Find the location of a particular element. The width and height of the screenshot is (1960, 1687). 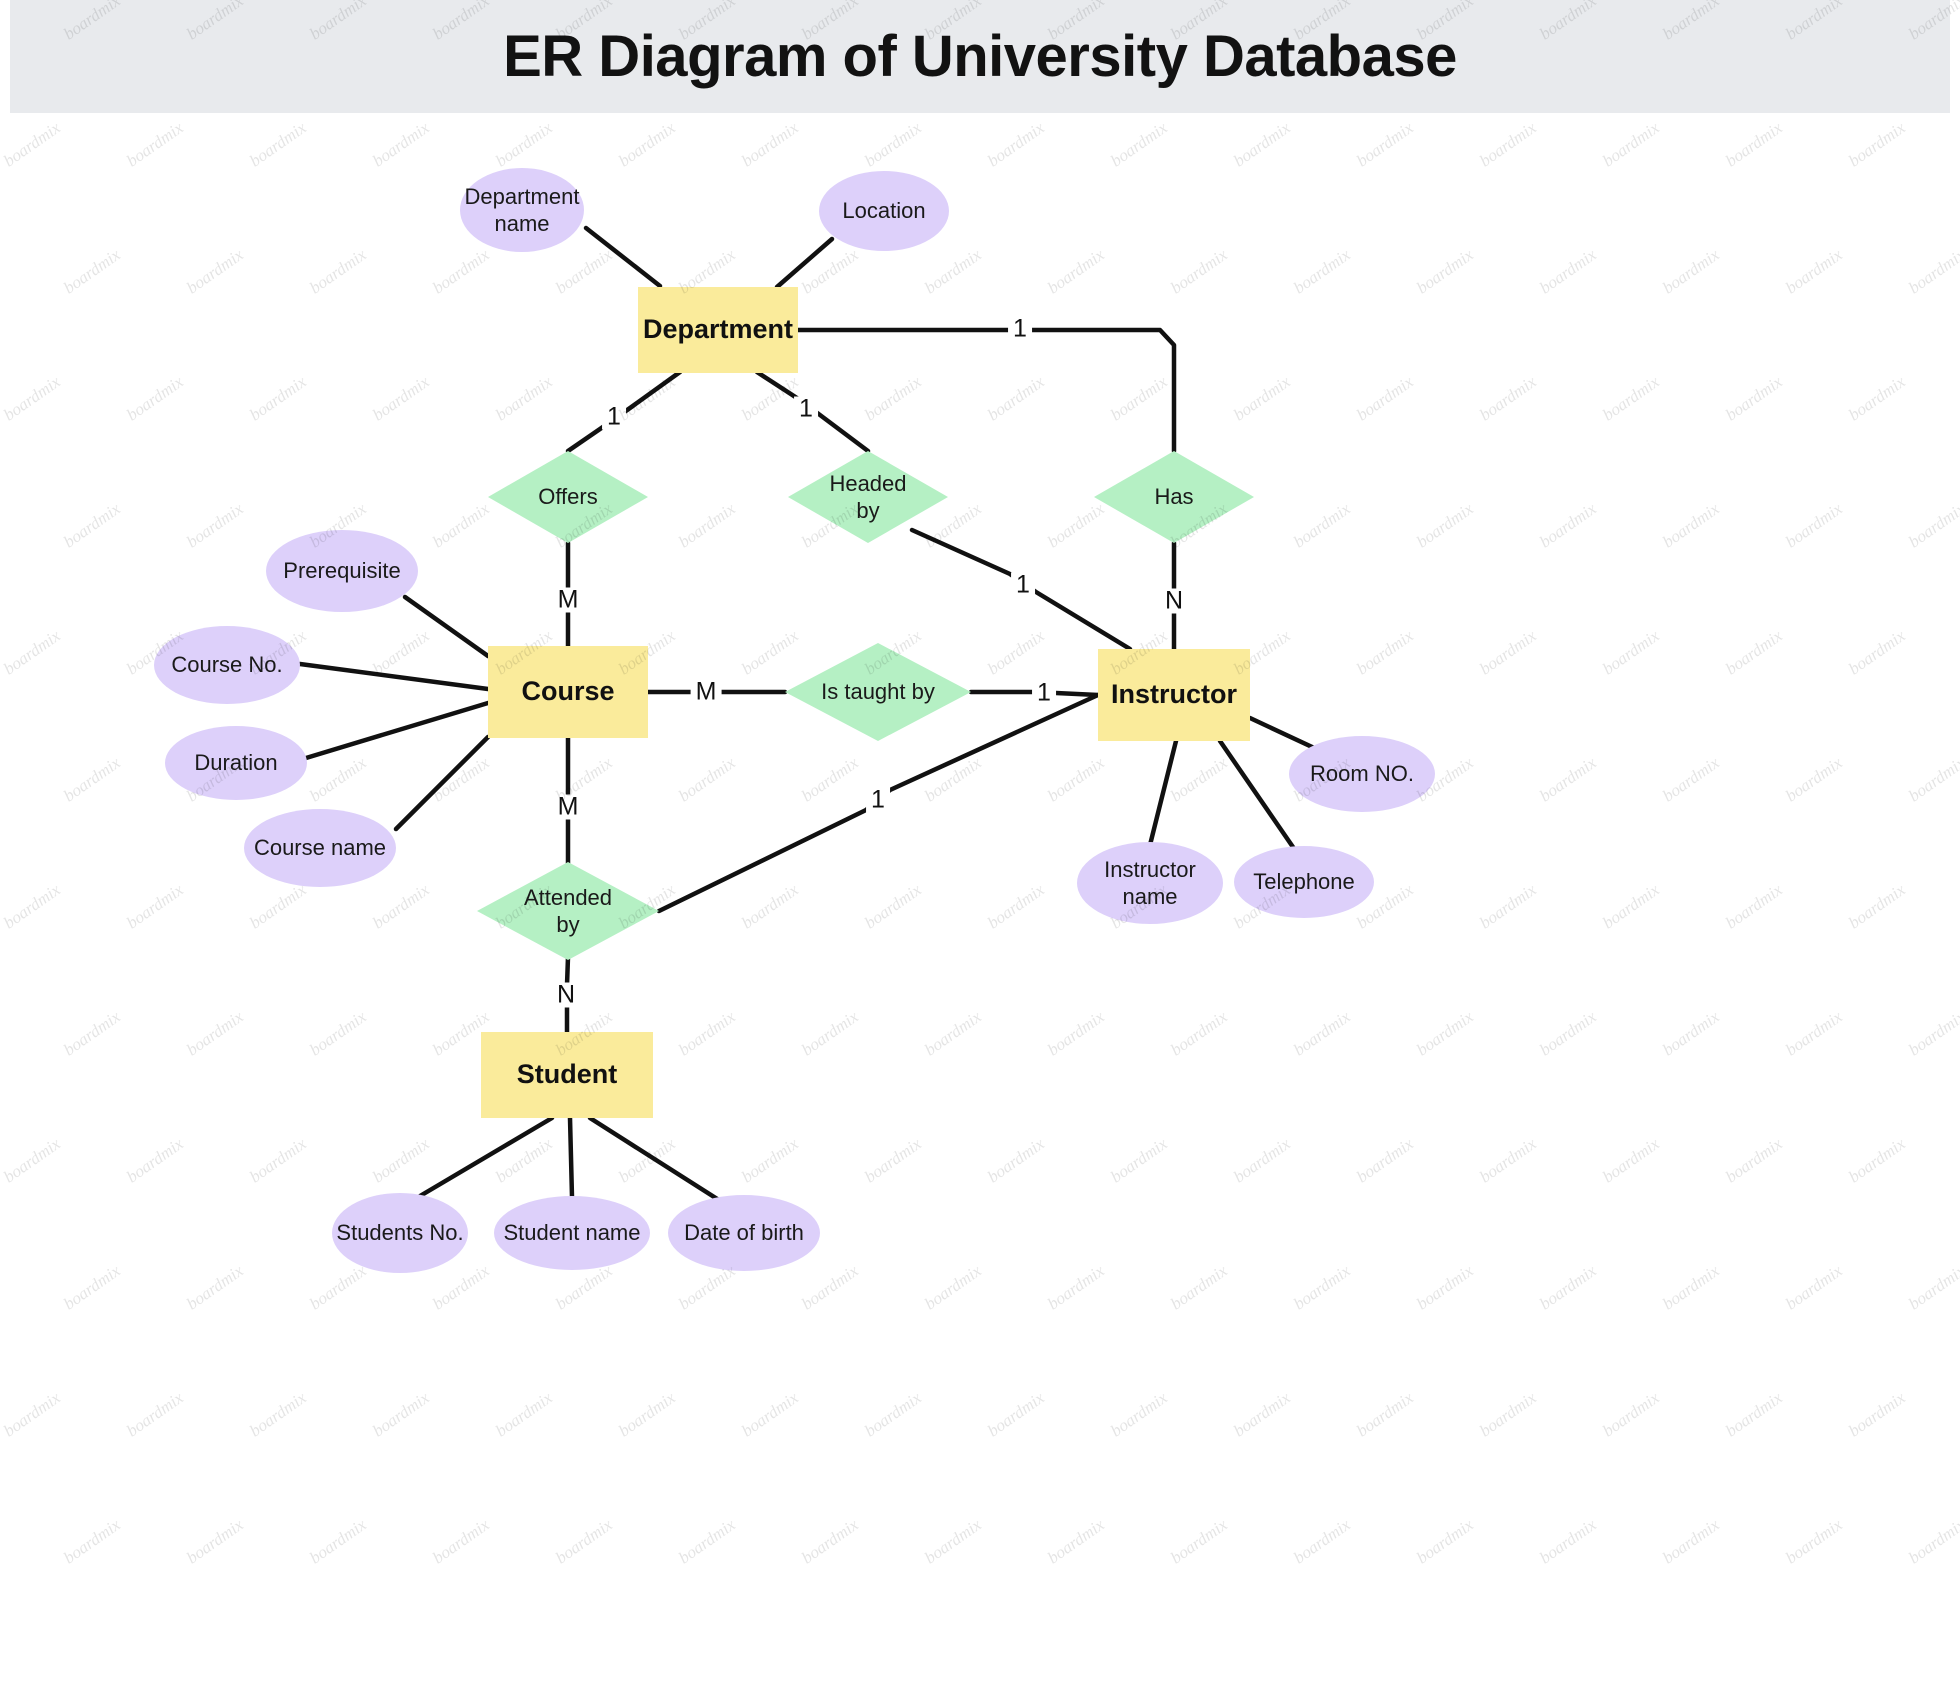

attribute-label: Instructor name is located at coordinates (1150, 883).